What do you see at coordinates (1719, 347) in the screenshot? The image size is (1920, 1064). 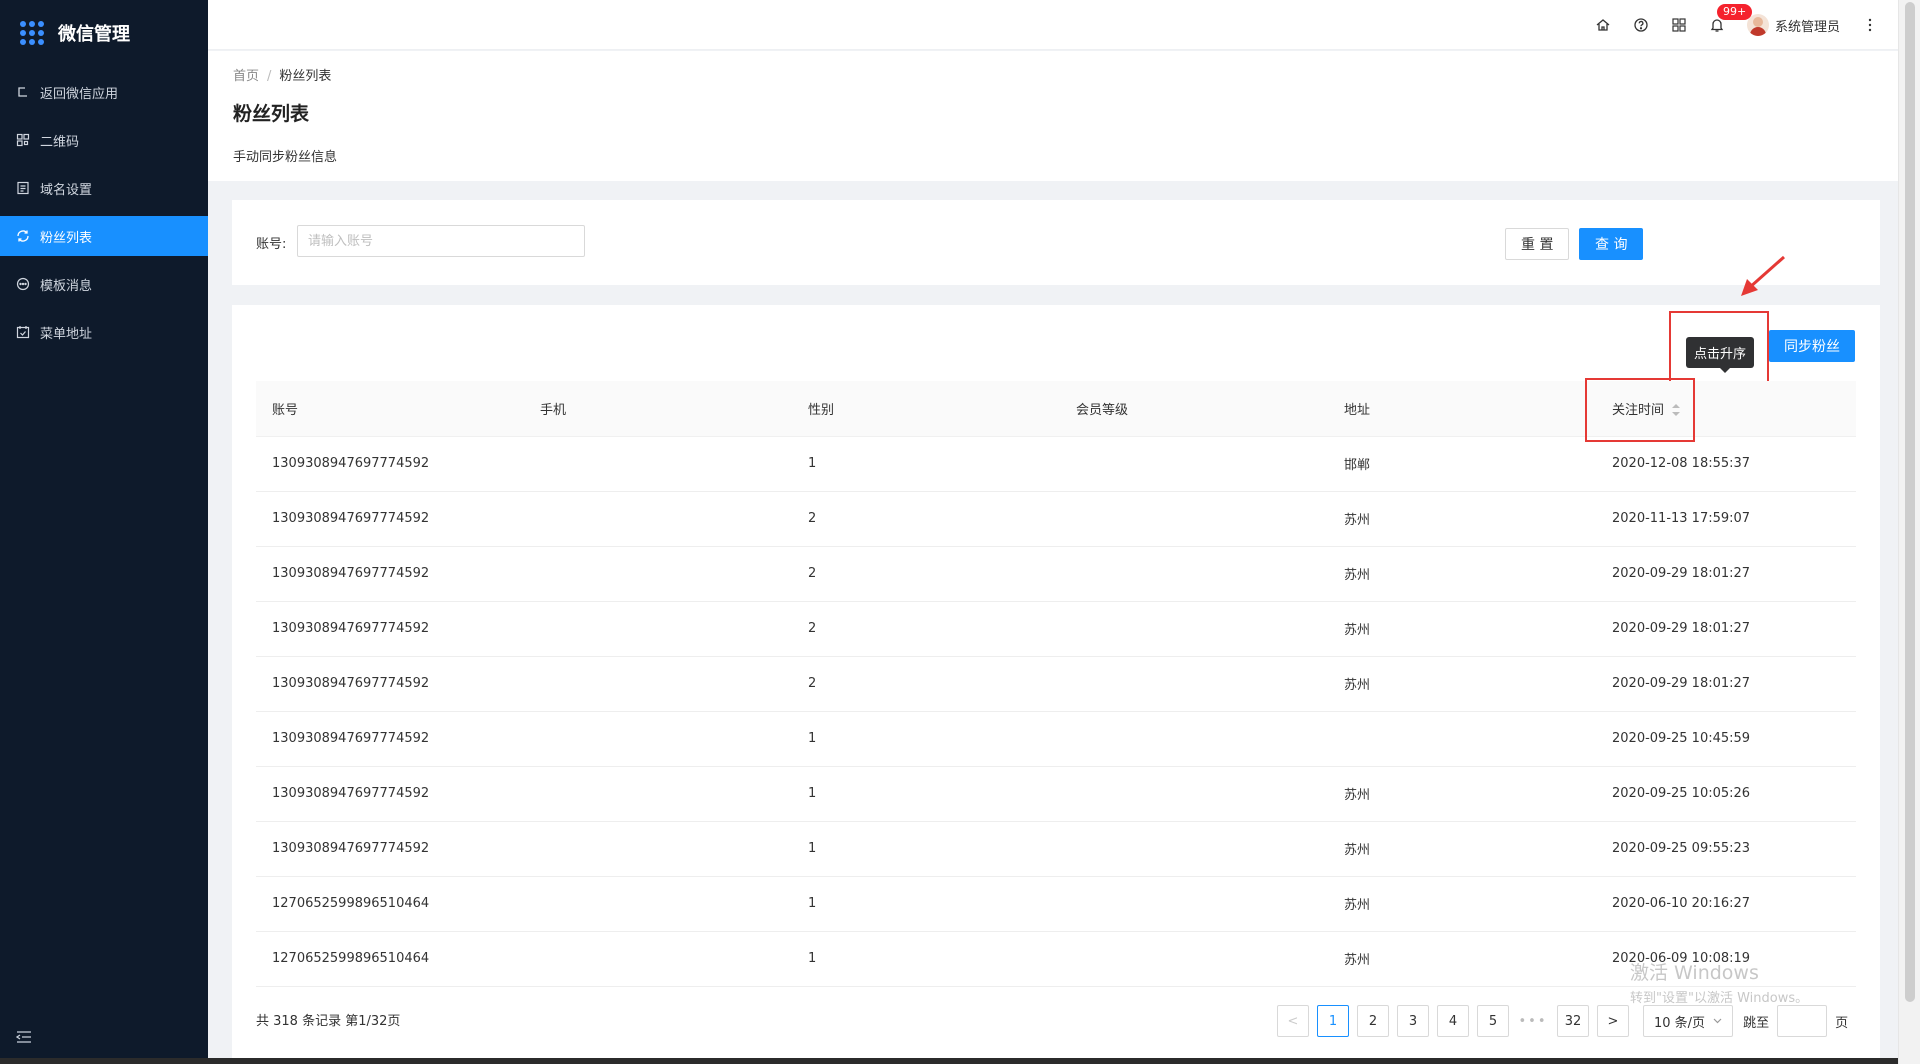 I see `annotation-highlight-tooltip` at bounding box center [1719, 347].